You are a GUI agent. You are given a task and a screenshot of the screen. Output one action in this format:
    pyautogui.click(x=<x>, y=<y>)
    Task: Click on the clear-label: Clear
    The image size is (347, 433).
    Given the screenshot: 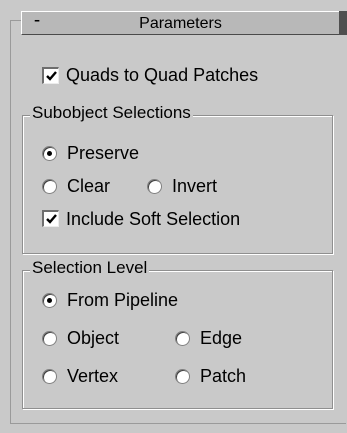 What is the action you would take?
    pyautogui.click(x=89, y=186)
    